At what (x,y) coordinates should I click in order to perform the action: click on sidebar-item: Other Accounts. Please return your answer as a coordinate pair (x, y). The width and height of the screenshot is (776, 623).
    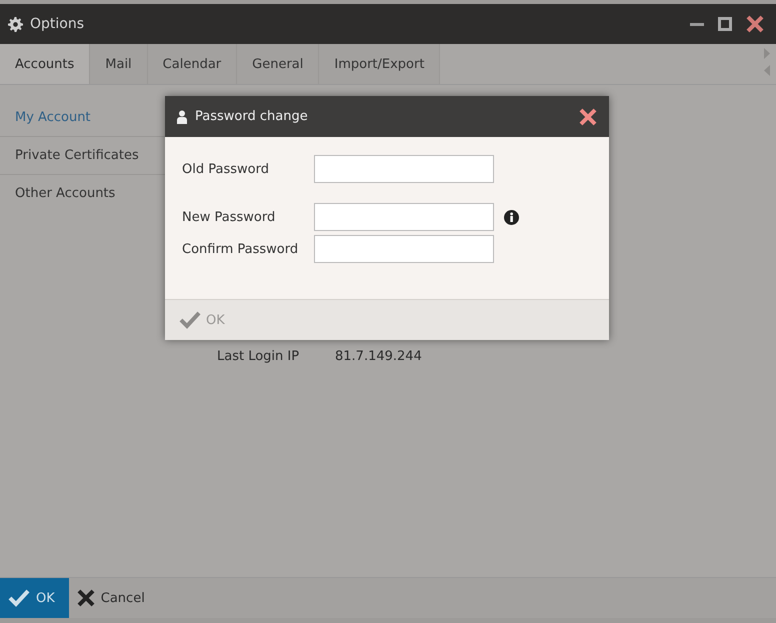
    Looking at the image, I should click on (82, 193).